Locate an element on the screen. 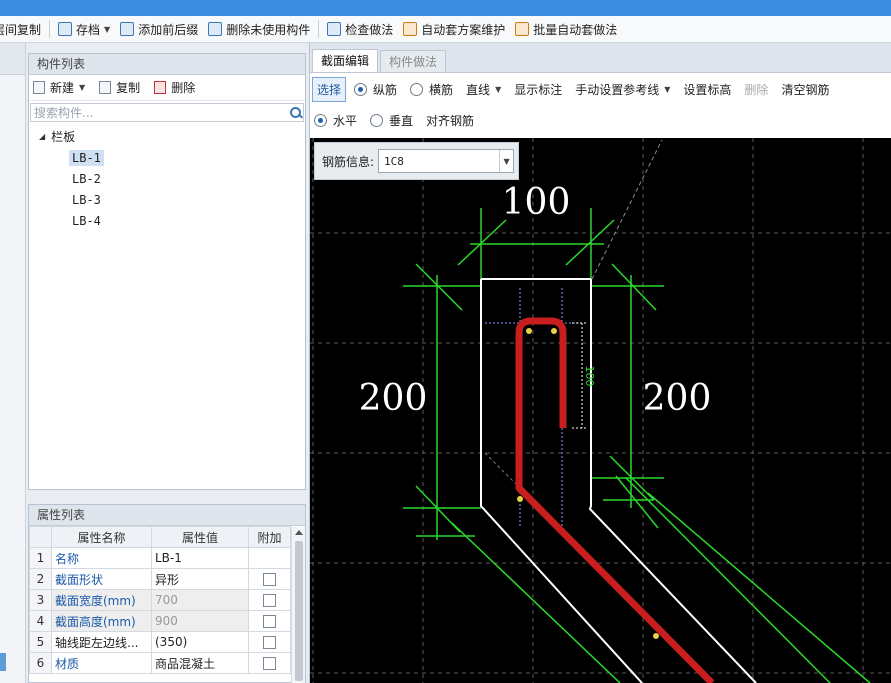 The width and height of the screenshot is (891, 683). tree-node-railing: ◢ 栏板 is located at coordinates (167, 136).